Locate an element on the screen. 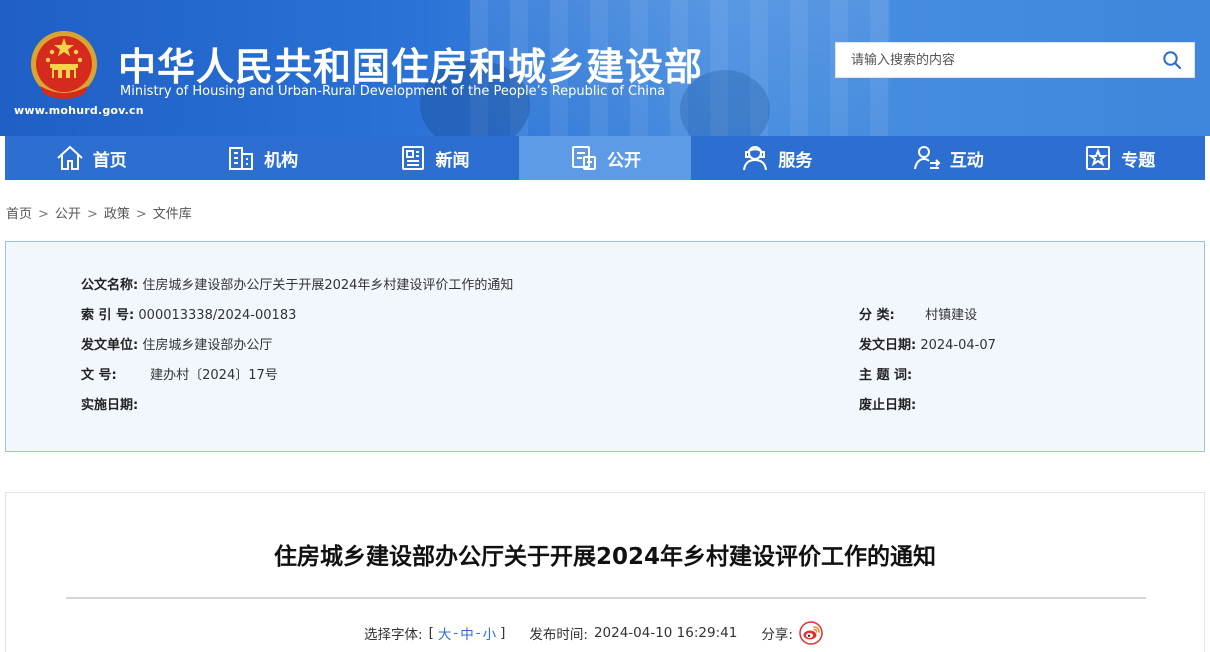 The image size is (1210, 652). nav-item-public: 公开 is located at coordinates (605, 158).